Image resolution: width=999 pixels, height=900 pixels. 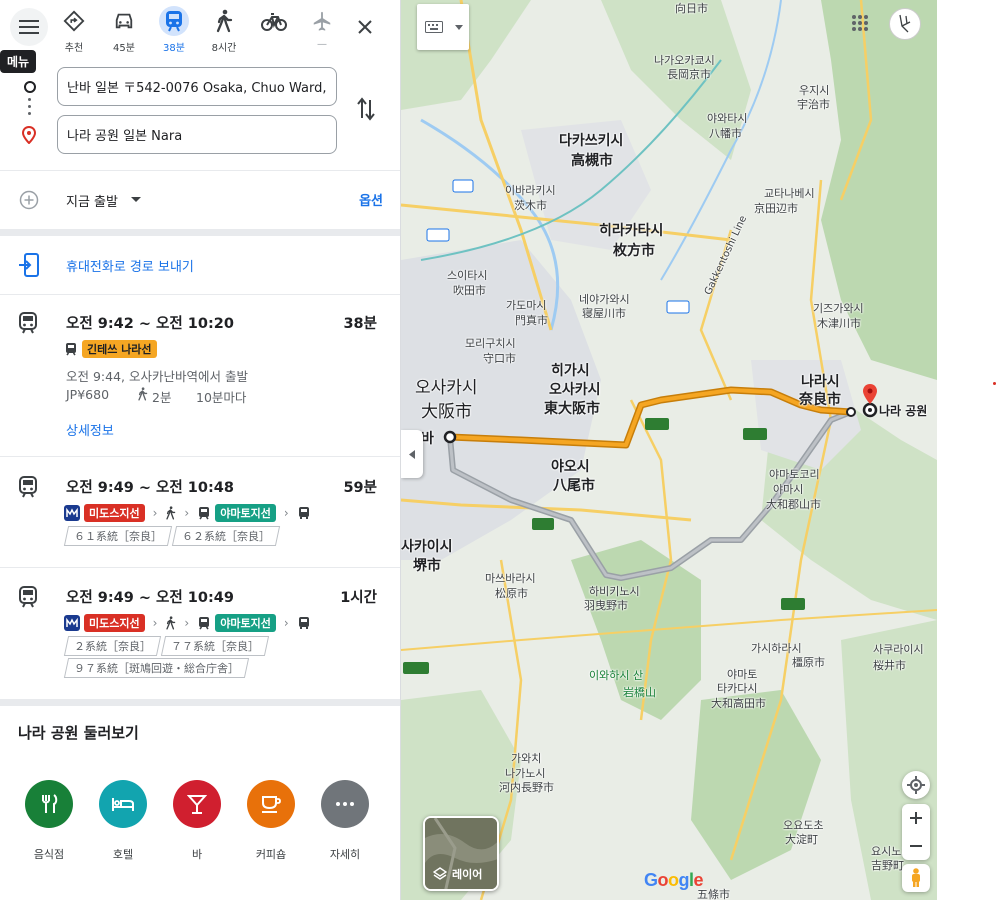 What do you see at coordinates (29, 27) in the screenshot?
I see `menu-button` at bounding box center [29, 27].